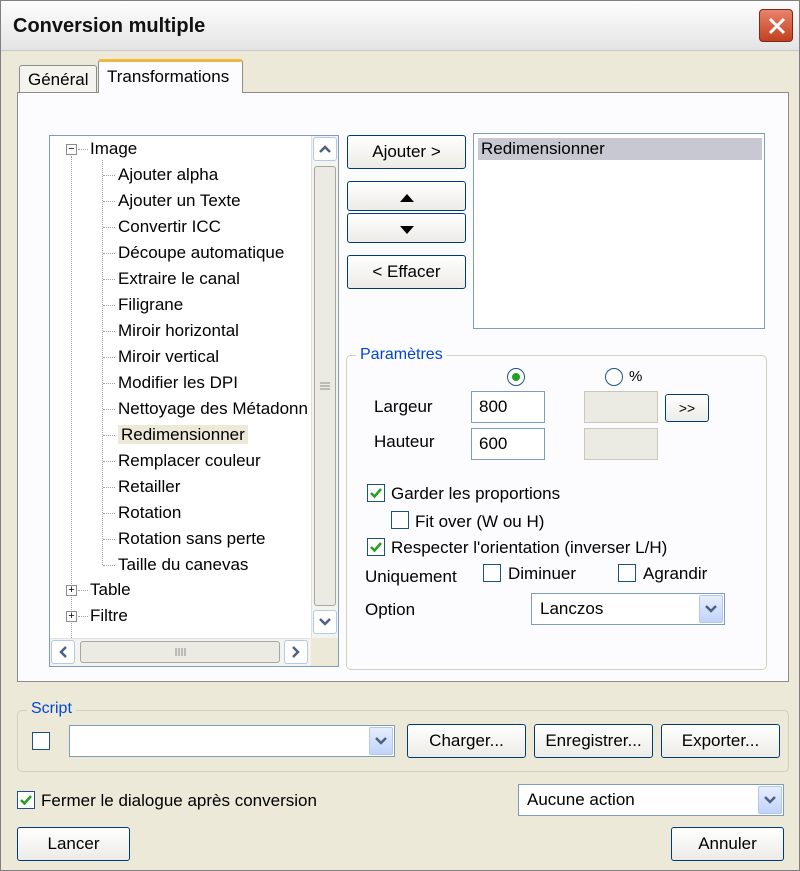 This screenshot has width=800, height=871. What do you see at coordinates (150, 305) in the screenshot?
I see `tree-item: Filigrane` at bounding box center [150, 305].